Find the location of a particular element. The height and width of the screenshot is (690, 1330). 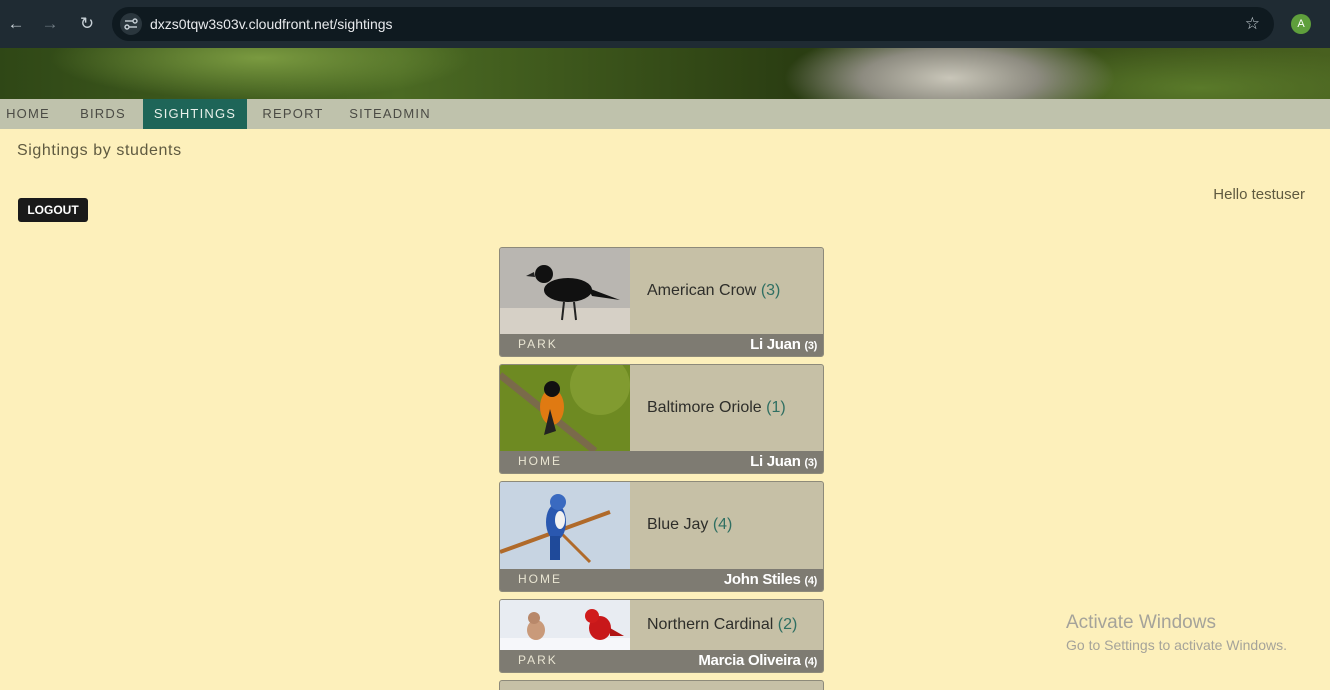

back-arrow-icon: ← is located at coordinates (16, 24).